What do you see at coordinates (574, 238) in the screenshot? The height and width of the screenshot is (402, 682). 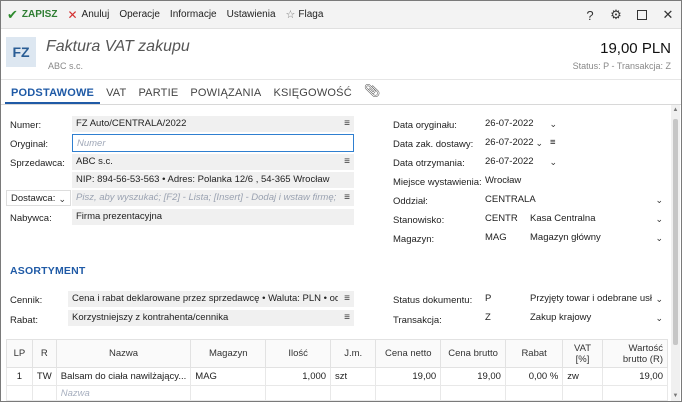 I see `warehouse-select: MAG Magazyn główny ⌄` at bounding box center [574, 238].